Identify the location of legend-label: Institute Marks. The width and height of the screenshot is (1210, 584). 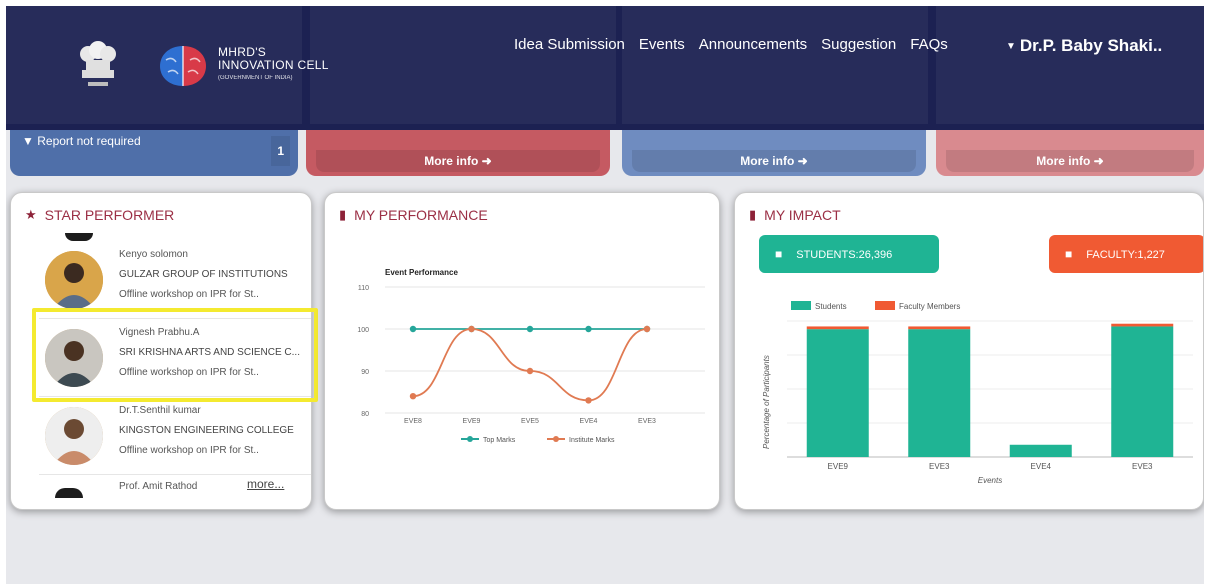
(592, 440).